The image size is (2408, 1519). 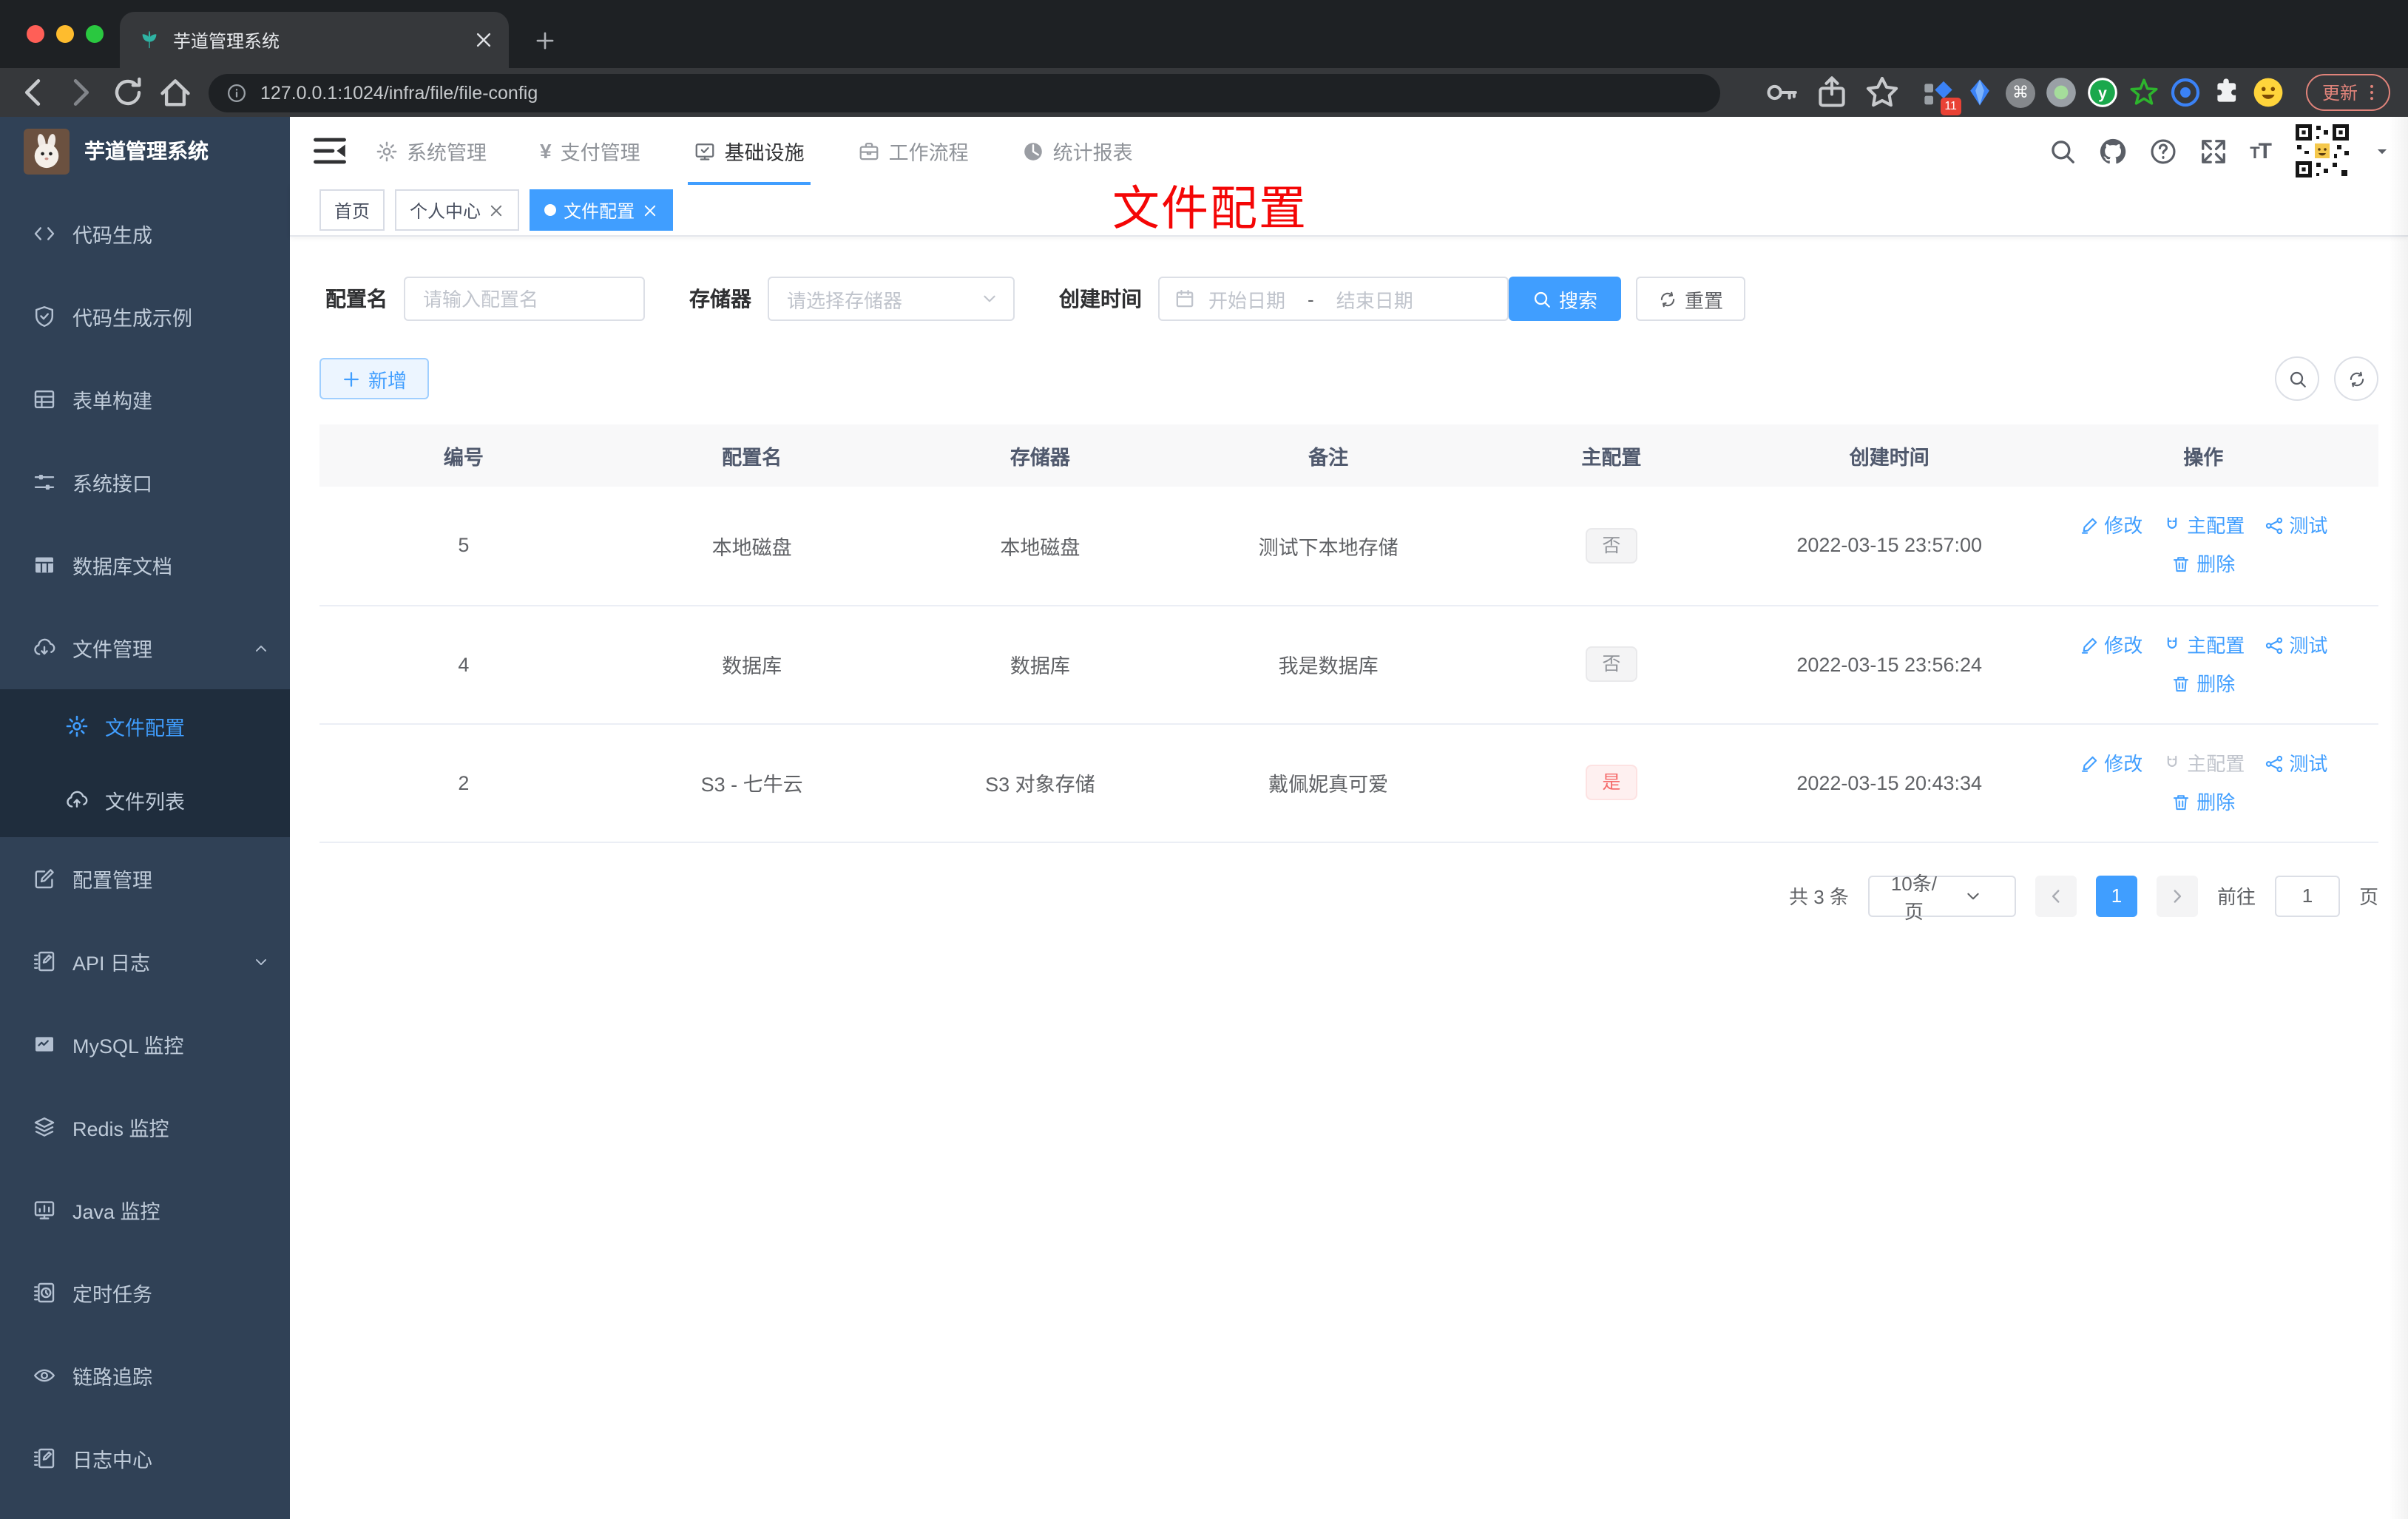 What do you see at coordinates (602, 210) in the screenshot?
I see `tag-tab-2: 文件配置` at bounding box center [602, 210].